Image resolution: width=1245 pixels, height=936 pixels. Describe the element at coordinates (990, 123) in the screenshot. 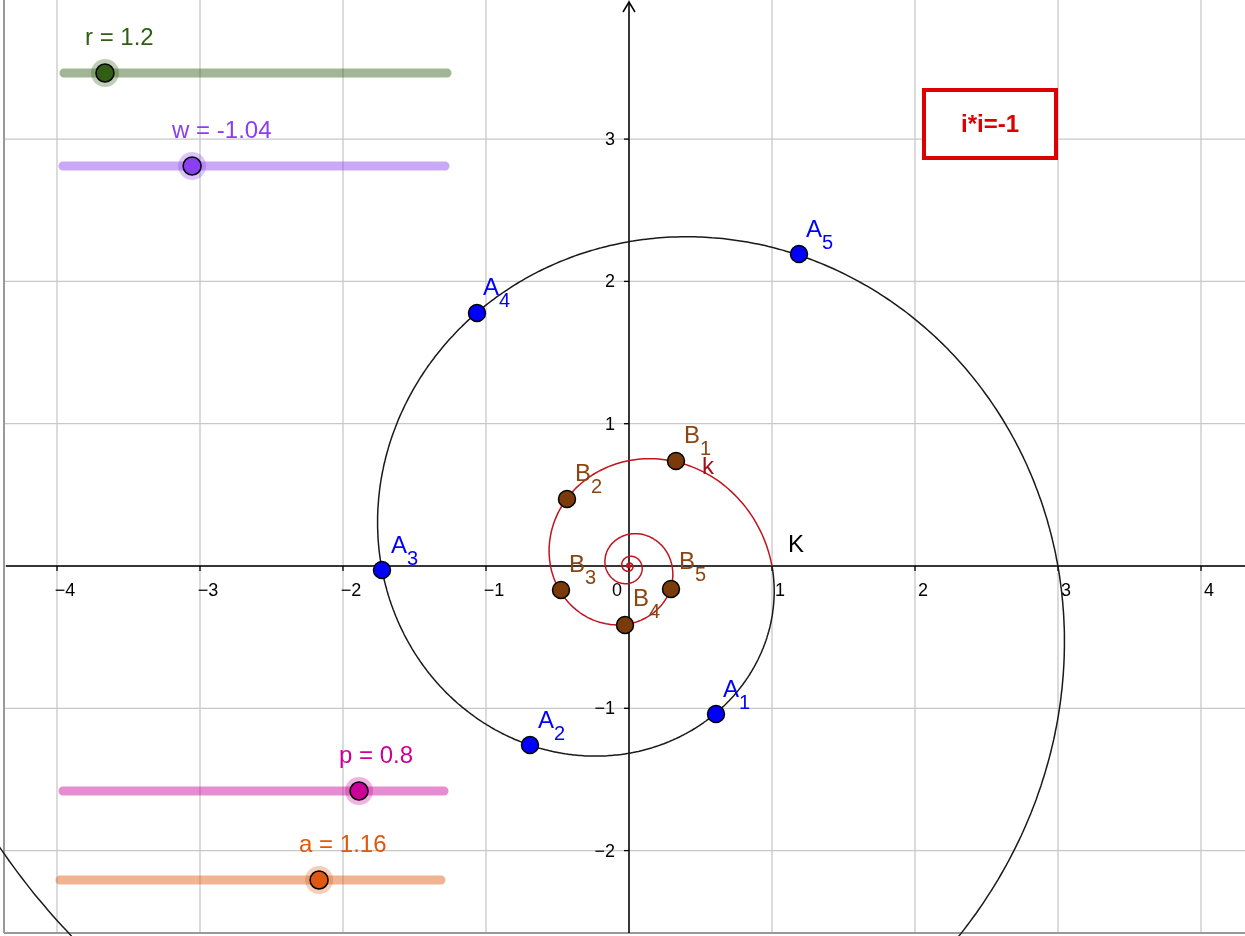

I see `equation-text: i*i=-1` at that location.